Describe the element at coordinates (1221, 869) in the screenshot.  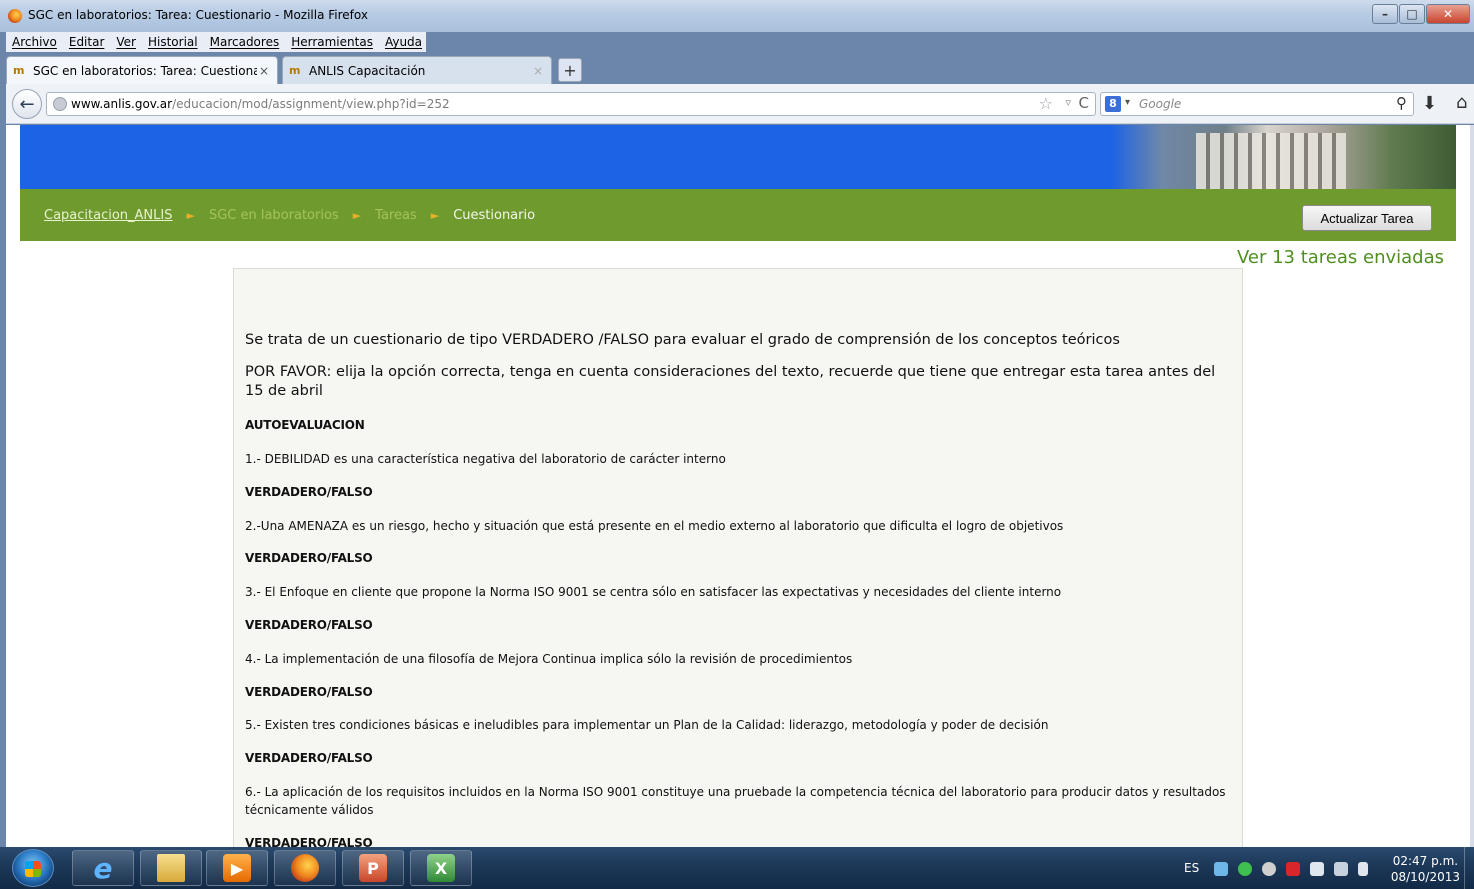
I see `dropbox-icon` at that location.